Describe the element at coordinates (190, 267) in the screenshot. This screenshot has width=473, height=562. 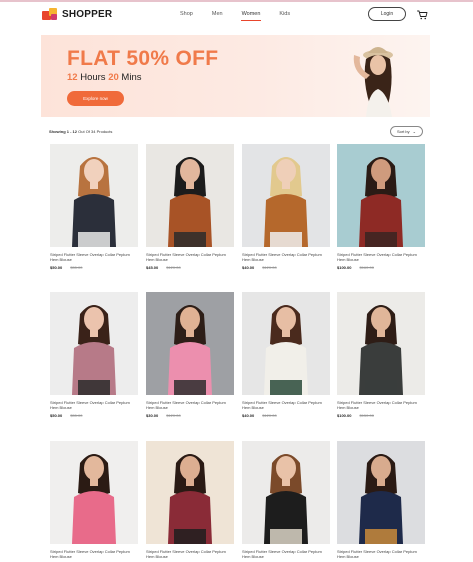
I see `product-prices: $45.00 $120.00` at that location.